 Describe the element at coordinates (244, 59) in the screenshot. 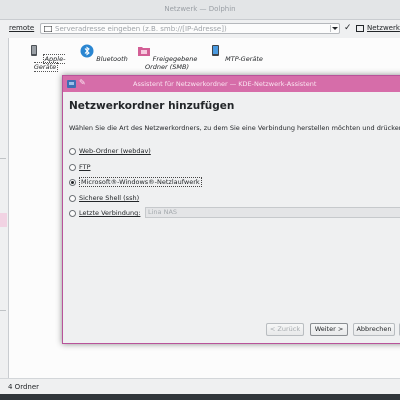

I see `place-label: MTP-Geräte` at that location.